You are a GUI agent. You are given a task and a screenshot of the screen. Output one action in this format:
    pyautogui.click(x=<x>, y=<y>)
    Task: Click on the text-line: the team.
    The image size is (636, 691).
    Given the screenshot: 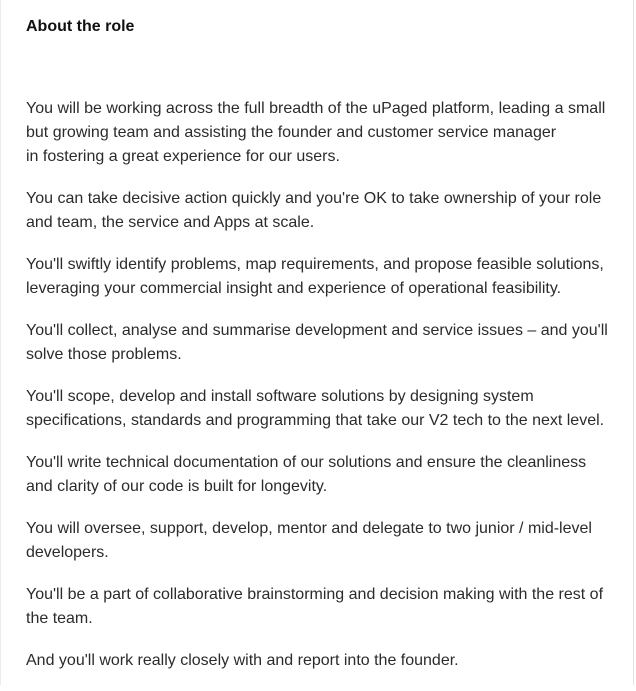 What is the action you would take?
    pyautogui.click(x=59, y=618)
    